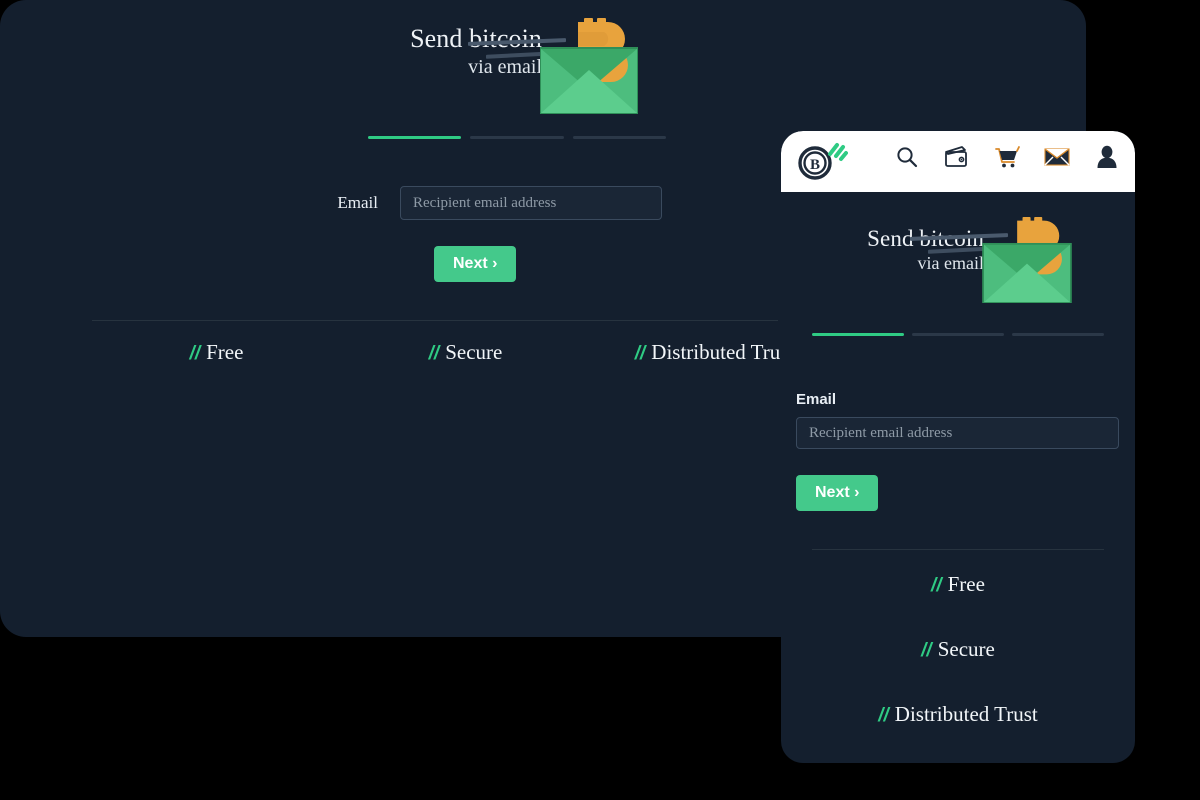  What do you see at coordinates (837, 493) in the screenshot?
I see `mobile-next-button: Next ›` at bounding box center [837, 493].